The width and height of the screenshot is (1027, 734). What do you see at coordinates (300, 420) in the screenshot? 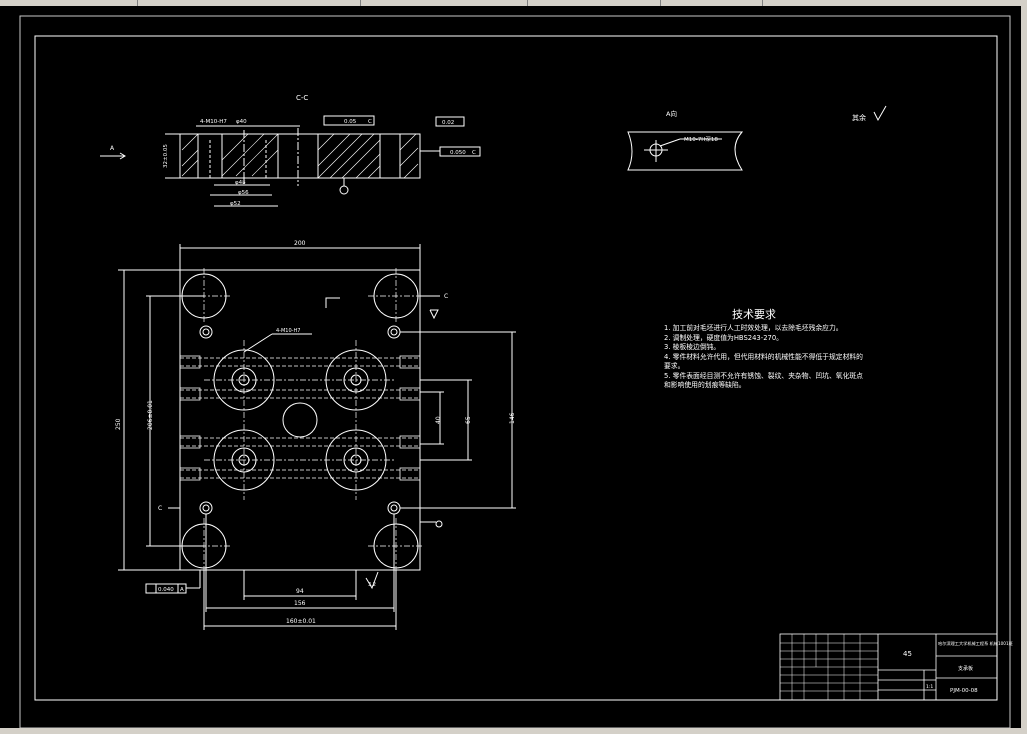
I see `sprue-hole` at bounding box center [300, 420].